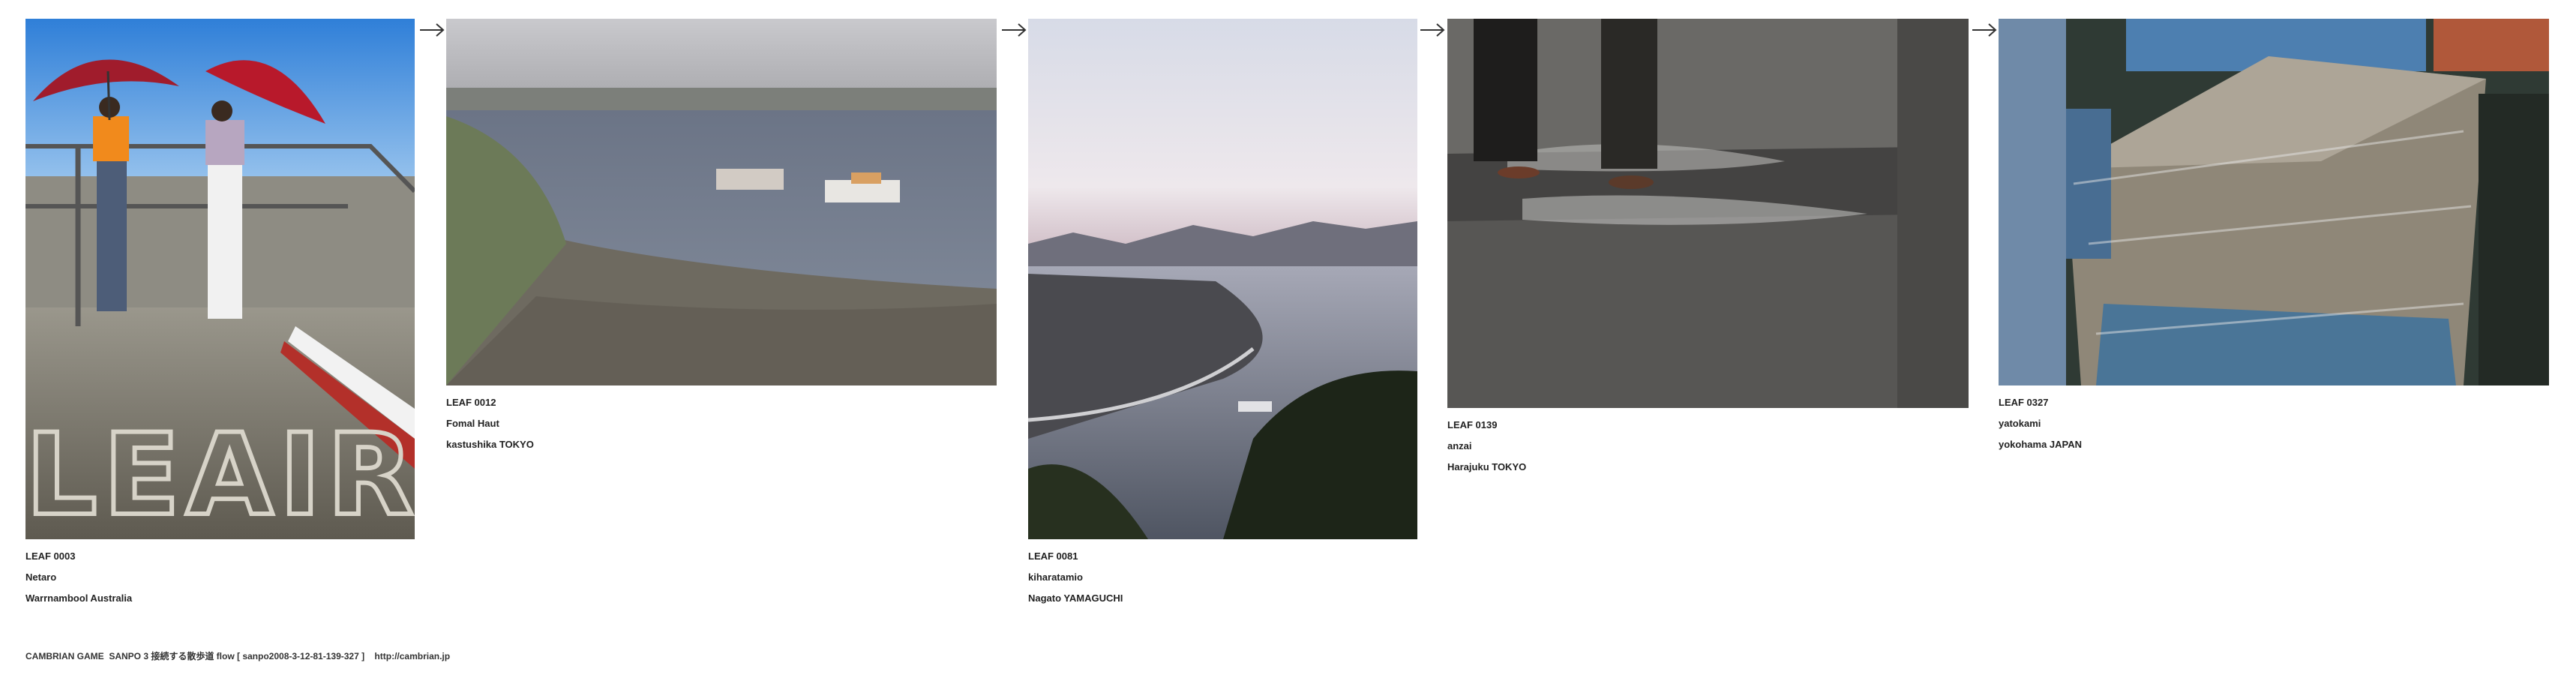 This screenshot has width=2576, height=675. Describe the element at coordinates (1708, 213) in the screenshot. I see `photo-wet-pavement-feet` at that location.